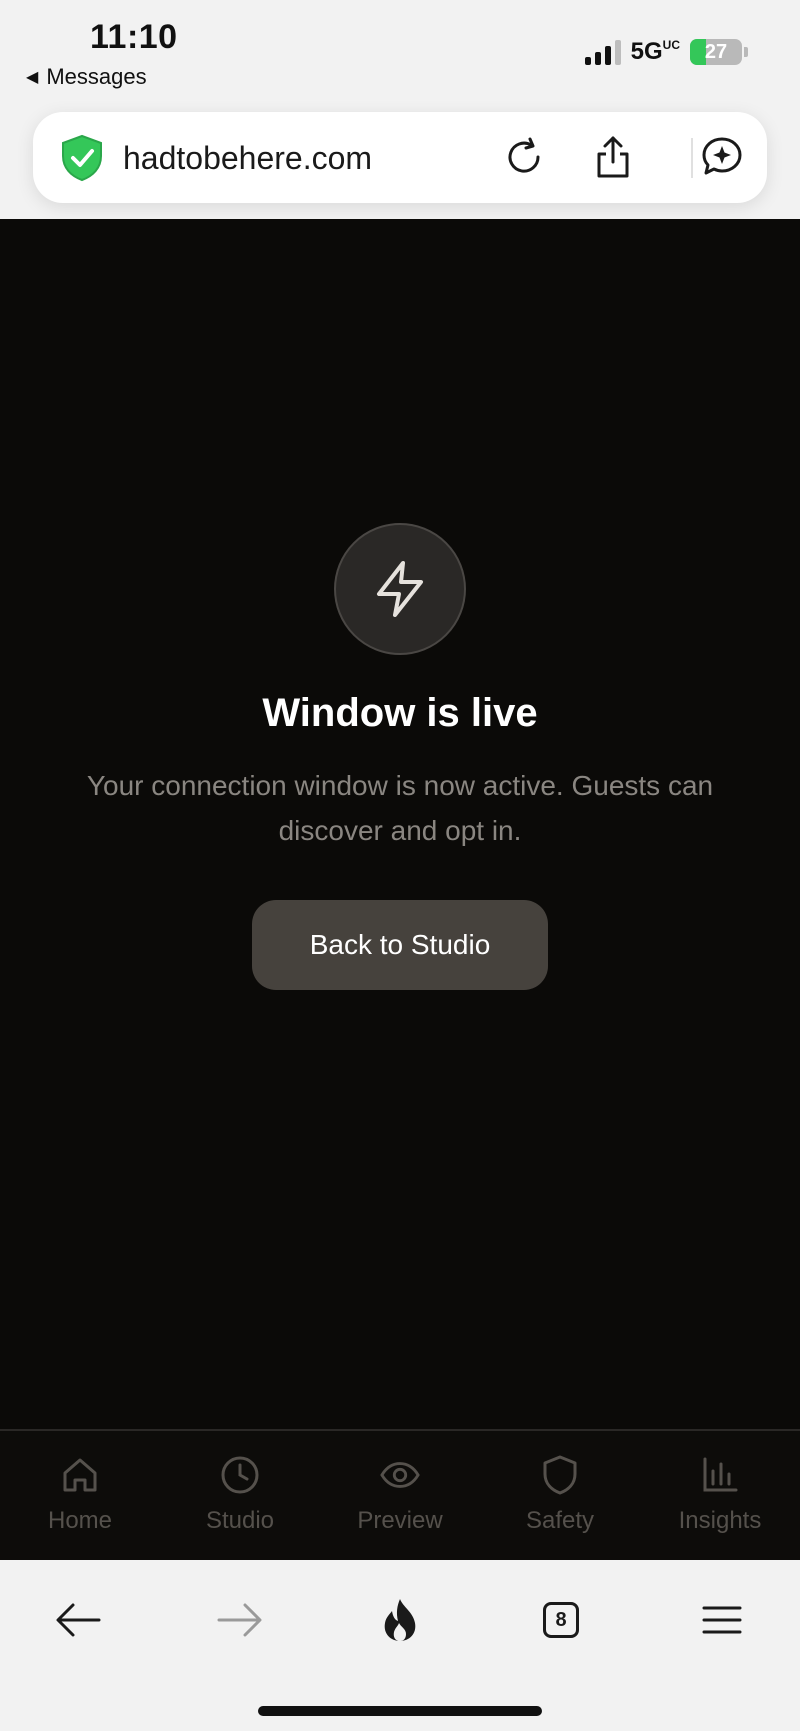 This screenshot has width=800, height=1731. I want to click on browser-home-button, so click(400, 1620).